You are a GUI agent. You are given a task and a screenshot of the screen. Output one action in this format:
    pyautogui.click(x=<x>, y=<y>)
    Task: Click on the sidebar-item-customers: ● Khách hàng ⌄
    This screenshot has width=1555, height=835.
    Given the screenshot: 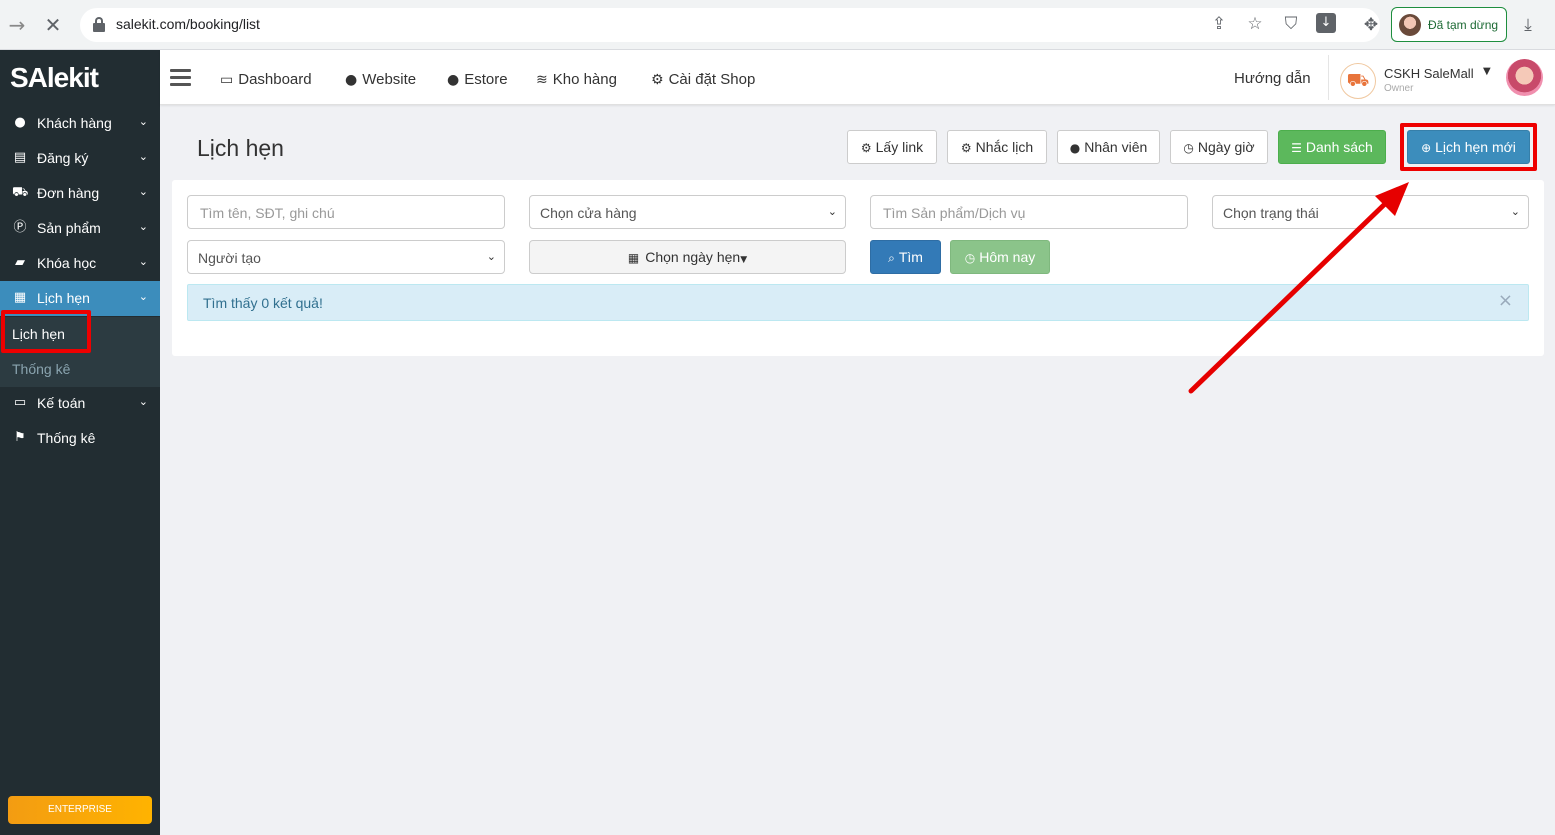 What is the action you would take?
    pyautogui.click(x=80, y=123)
    